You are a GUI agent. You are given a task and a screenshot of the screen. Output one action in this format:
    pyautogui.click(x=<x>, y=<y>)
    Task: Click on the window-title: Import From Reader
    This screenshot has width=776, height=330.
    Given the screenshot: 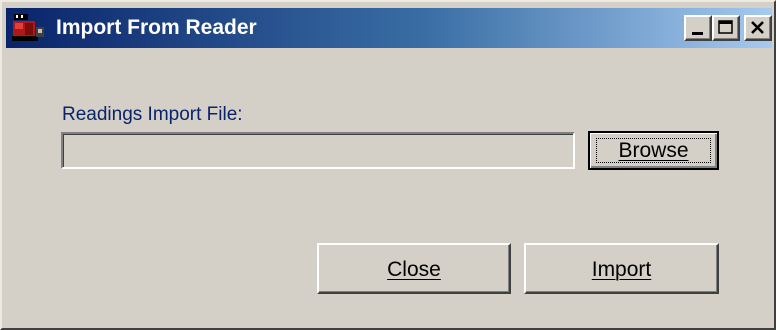 What is the action you would take?
    pyautogui.click(x=156, y=27)
    